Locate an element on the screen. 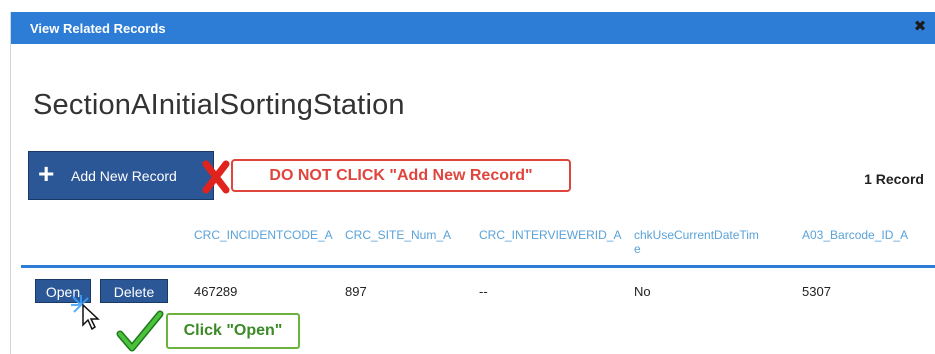 Image resolution: width=935 pixels, height=354 pixels. column-header-interviewerid: CRC_INTERVIEWERID_A is located at coordinates (550, 235).